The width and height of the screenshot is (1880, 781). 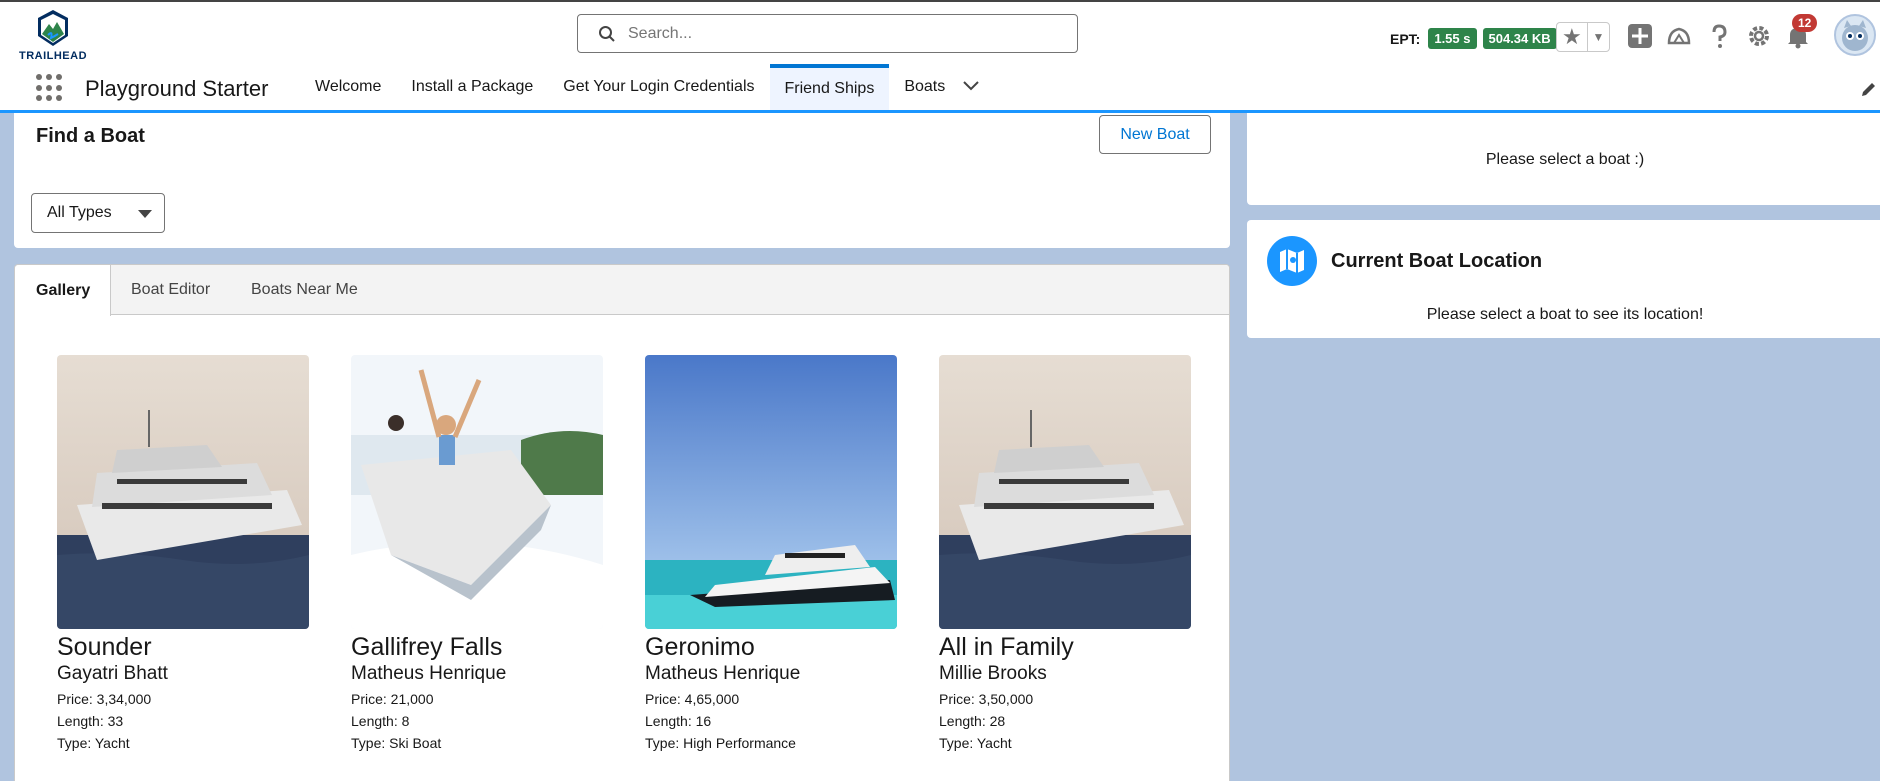 I want to click on search-input, so click(x=838, y=33).